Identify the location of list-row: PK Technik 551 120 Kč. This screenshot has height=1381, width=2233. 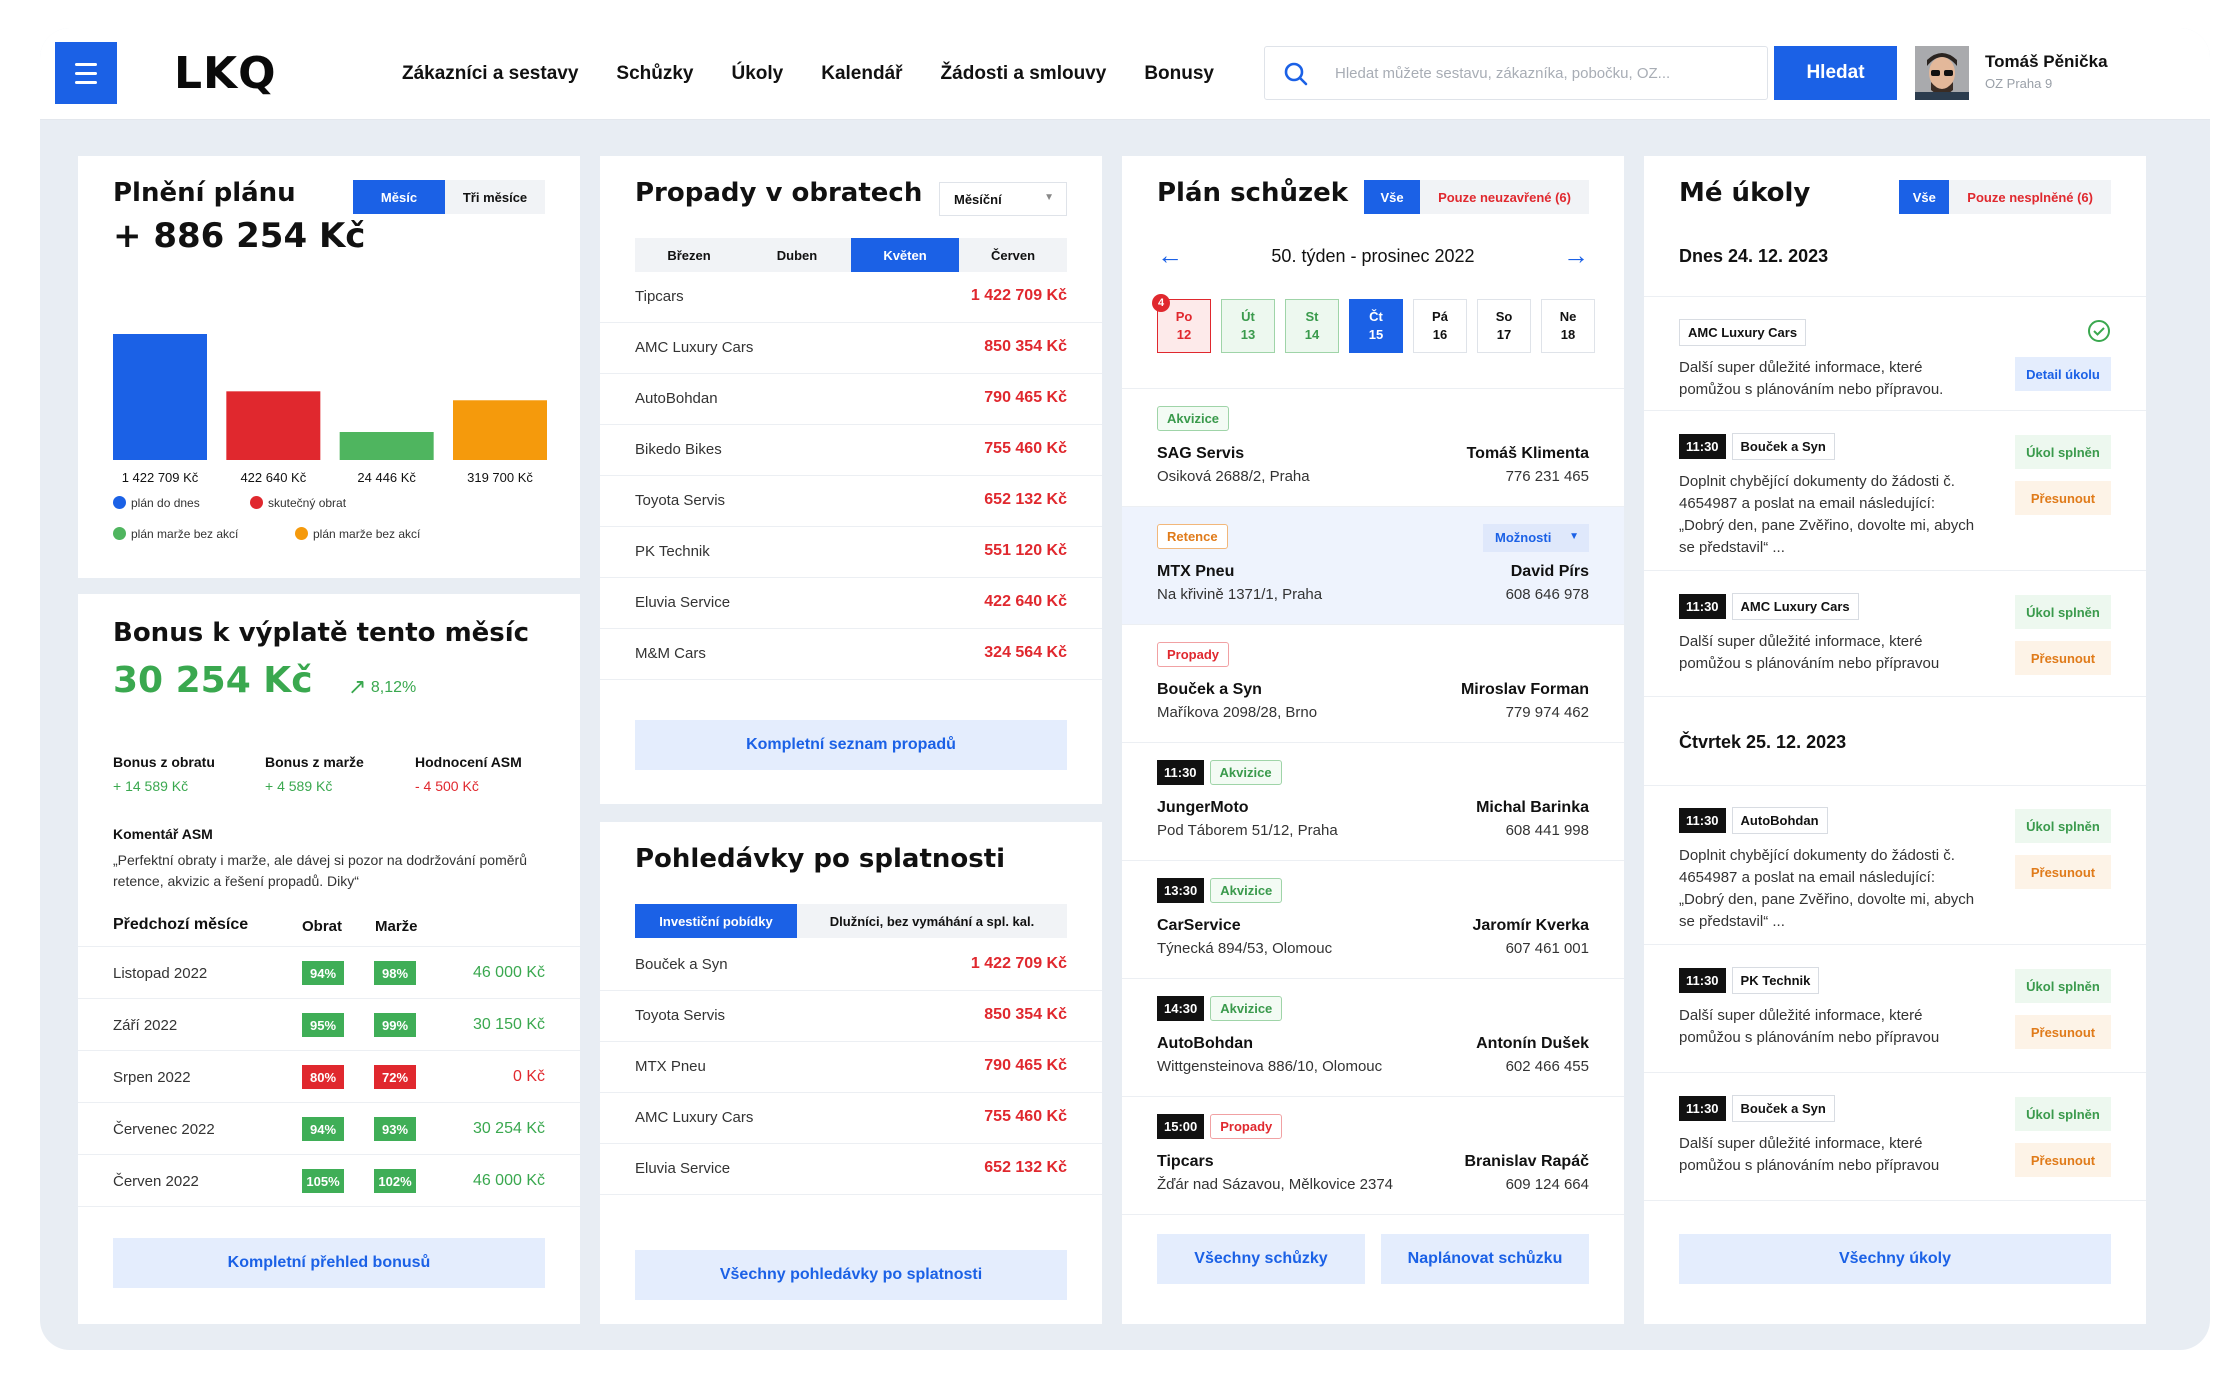
(851, 552).